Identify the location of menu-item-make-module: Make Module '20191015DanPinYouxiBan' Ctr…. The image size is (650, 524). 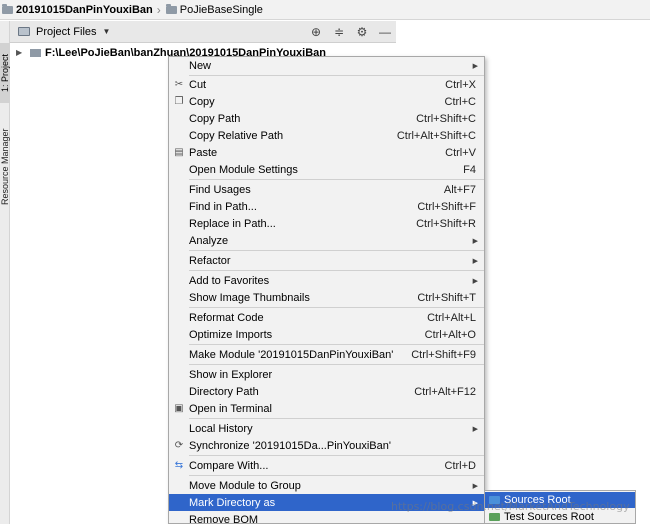
(326, 354).